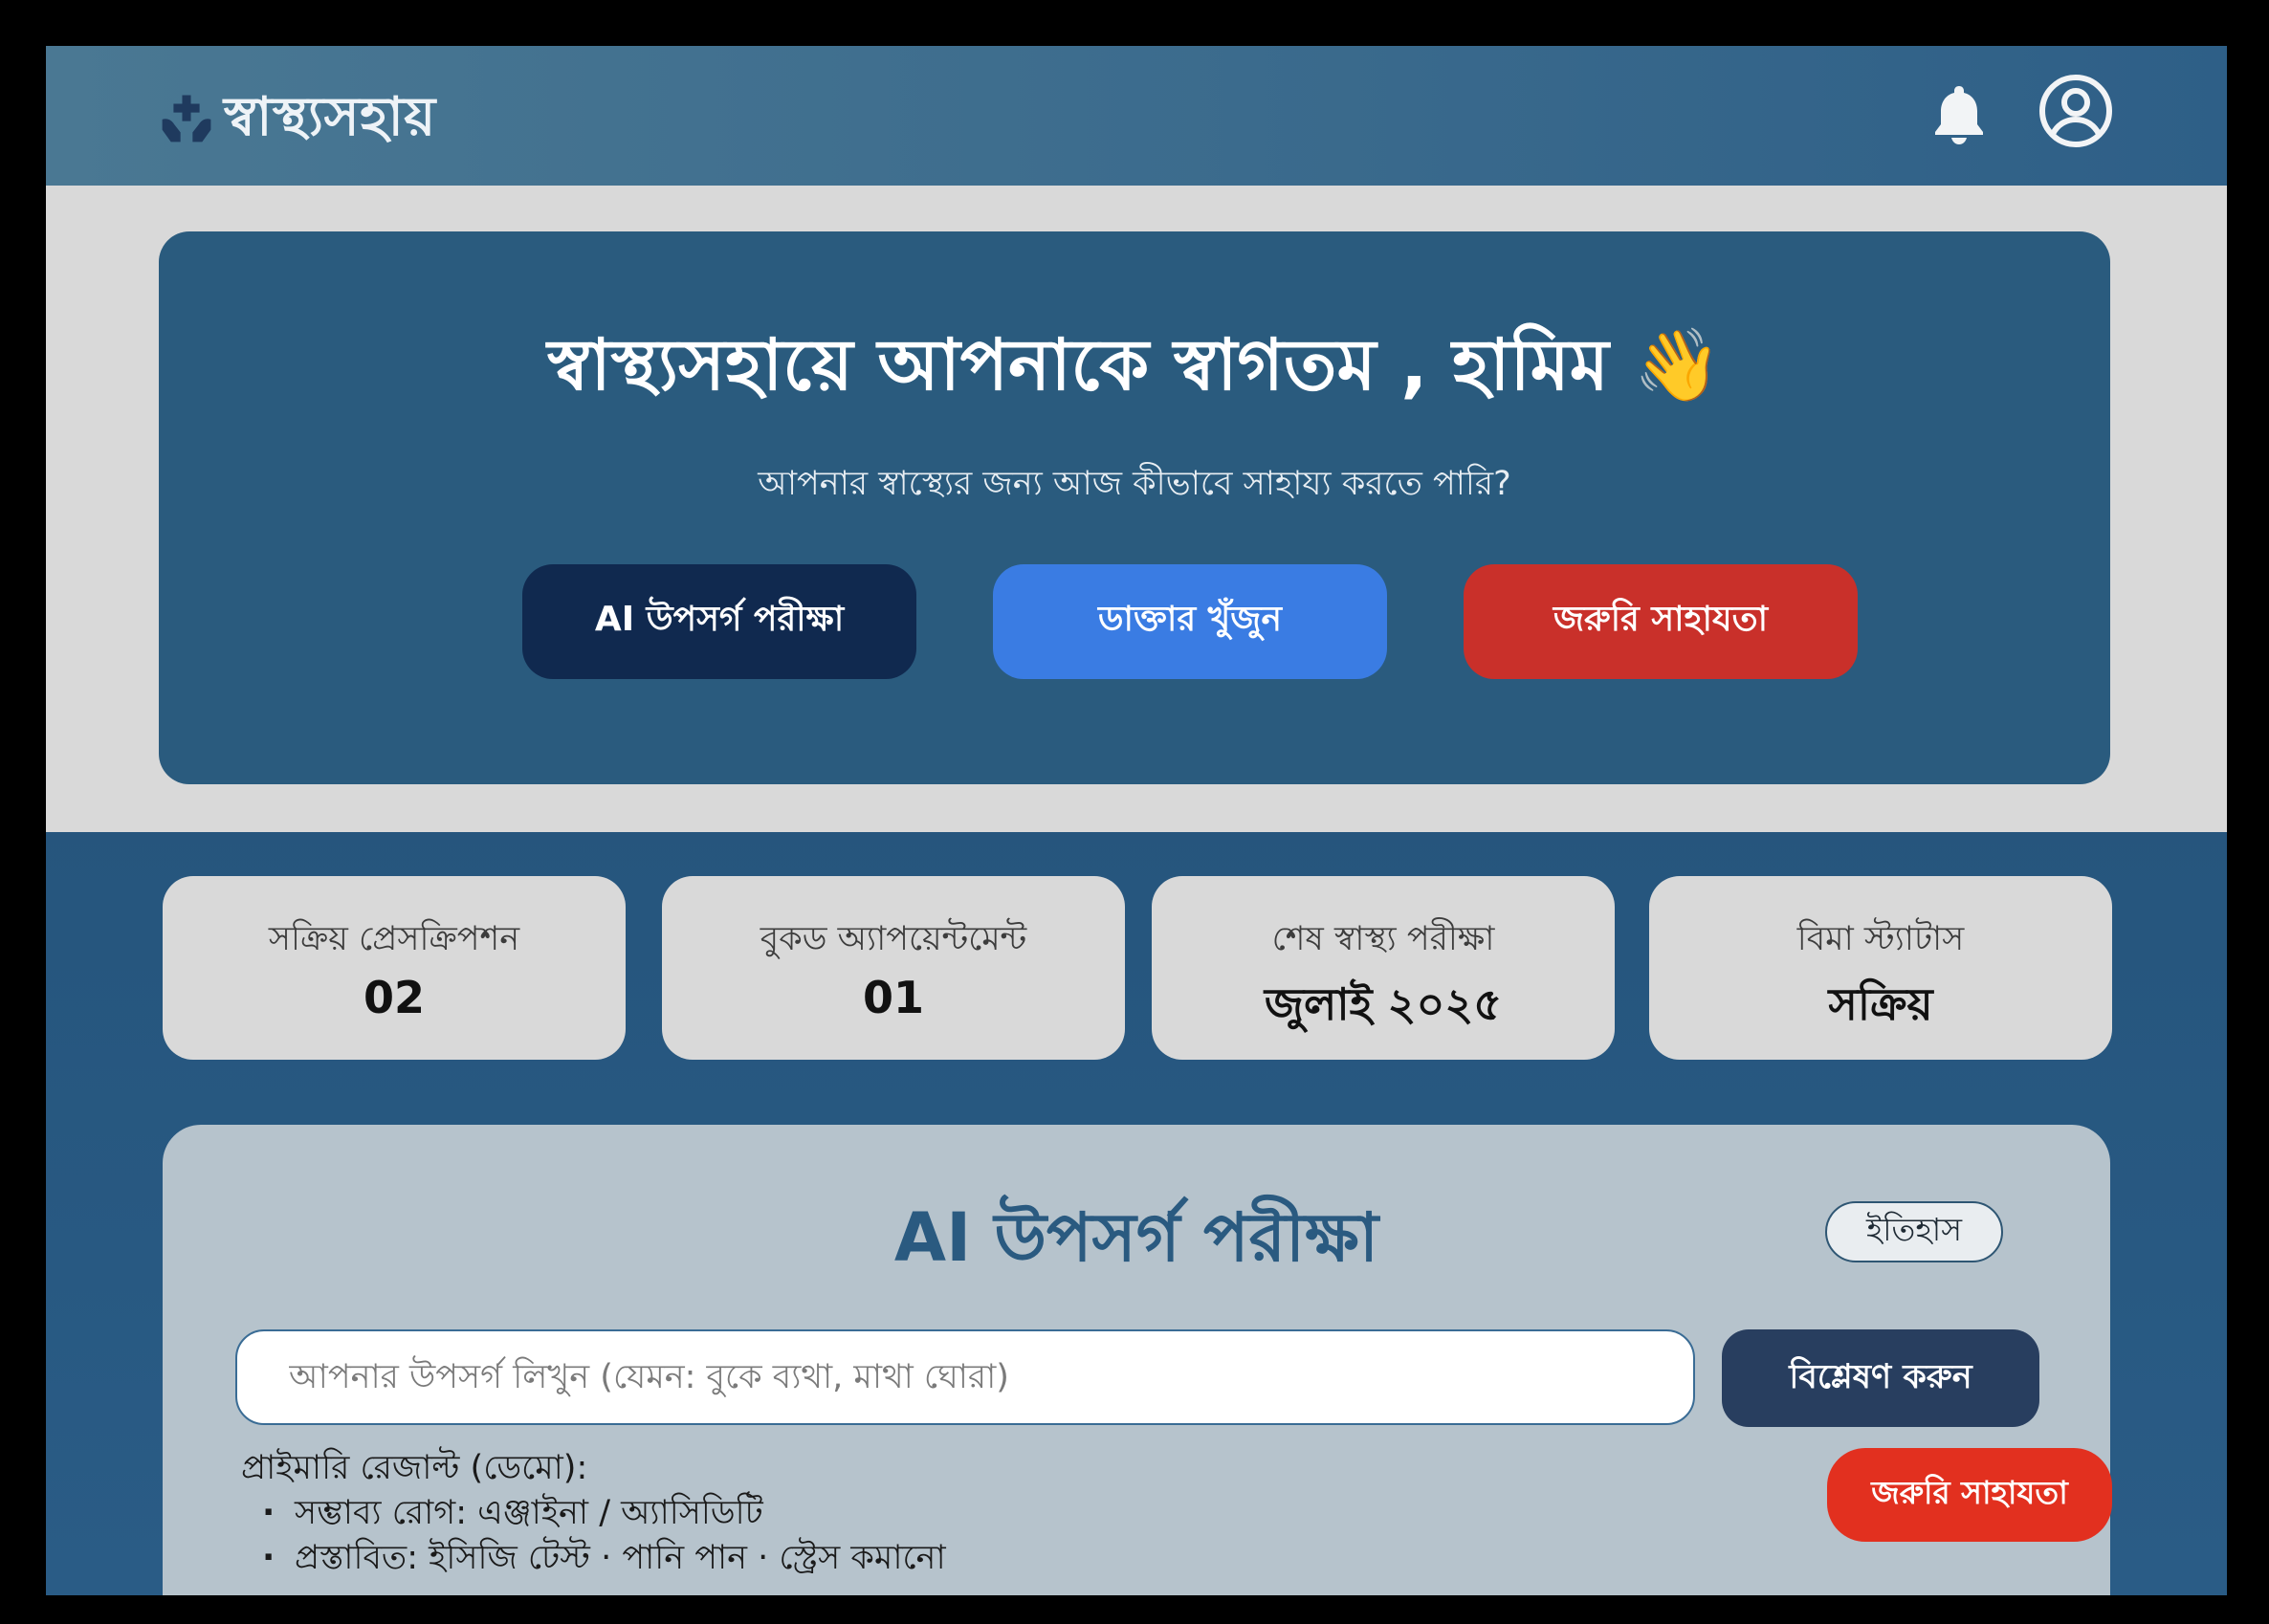  I want to click on brand: স্বাস্থ্যসহায়, so click(297, 118).